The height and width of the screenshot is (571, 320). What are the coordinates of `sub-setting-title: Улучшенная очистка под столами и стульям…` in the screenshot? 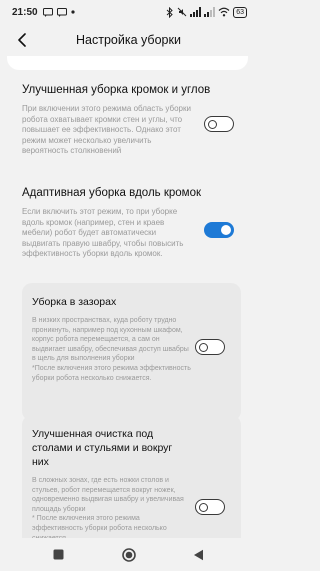 It's located at (102, 448).